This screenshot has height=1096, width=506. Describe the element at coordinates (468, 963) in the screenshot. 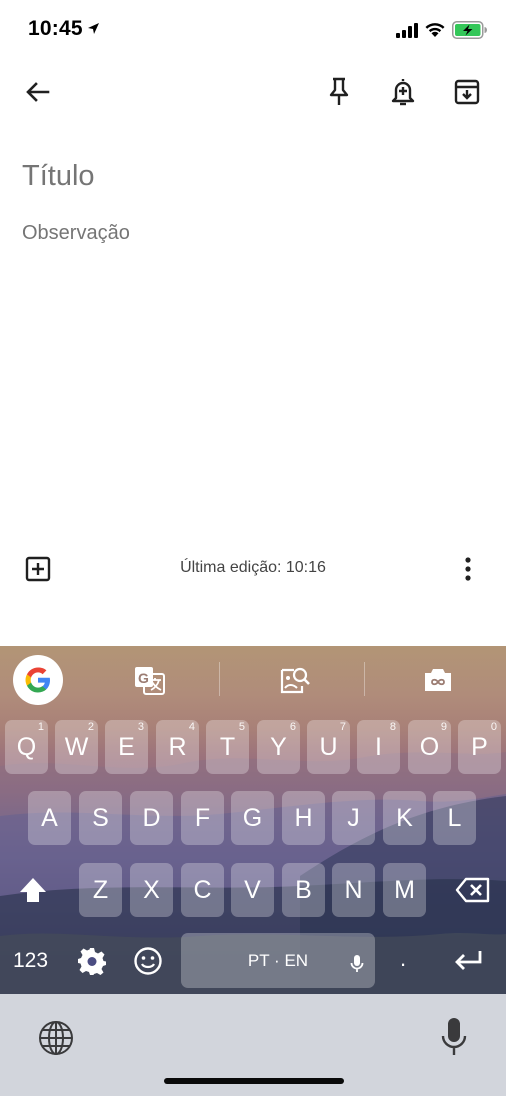

I see `enter-icon` at that location.